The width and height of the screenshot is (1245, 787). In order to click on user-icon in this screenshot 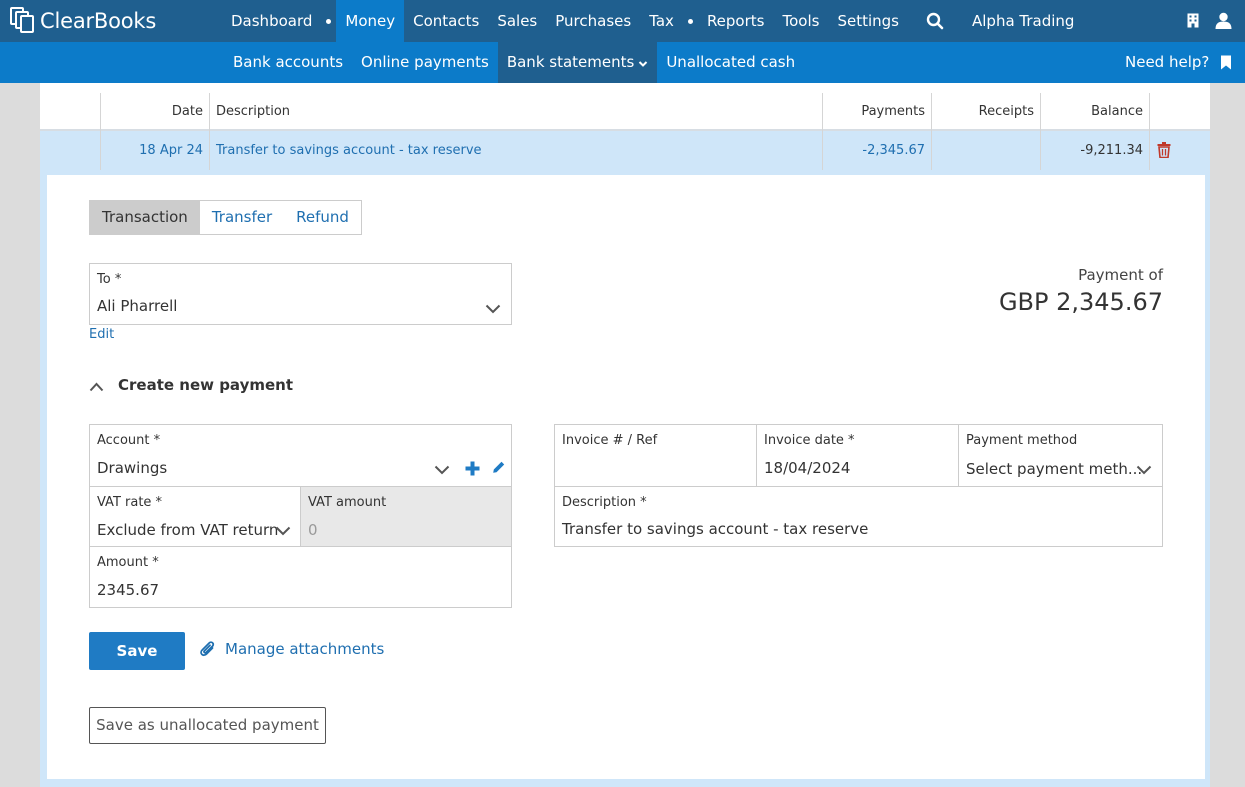, I will do `click(1223, 20)`.